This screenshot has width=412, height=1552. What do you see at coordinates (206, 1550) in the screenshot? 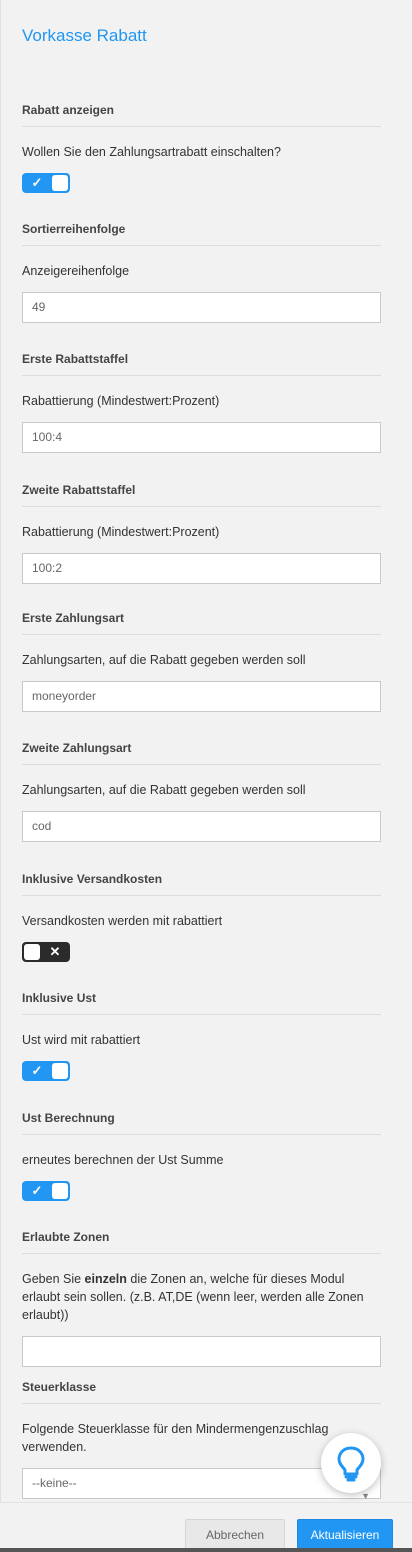
I see `bottom-edge-bar` at bounding box center [206, 1550].